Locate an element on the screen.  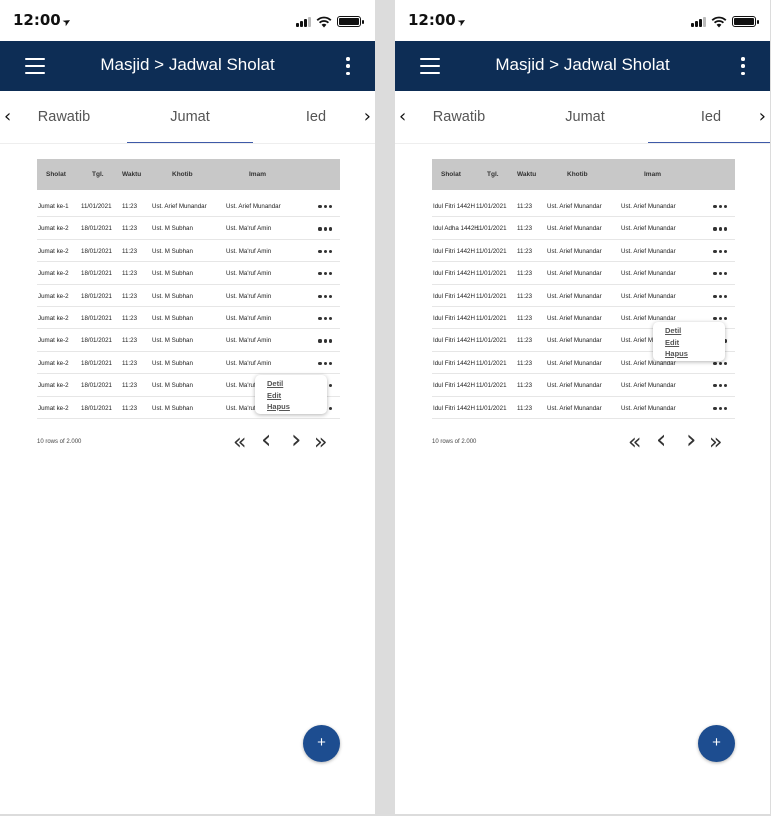
column-header-sholat: Sholat is located at coordinates (451, 174).